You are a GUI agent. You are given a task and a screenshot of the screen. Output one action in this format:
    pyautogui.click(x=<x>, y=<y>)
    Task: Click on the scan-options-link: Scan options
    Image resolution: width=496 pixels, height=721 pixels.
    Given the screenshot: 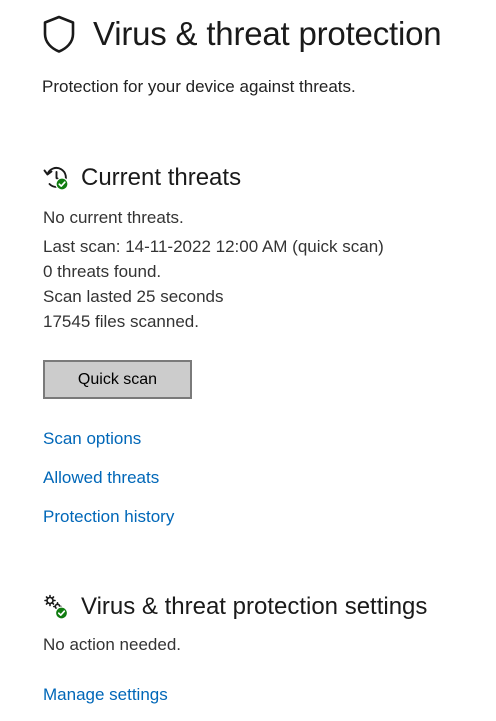 What is the action you would take?
    pyautogui.click(x=92, y=439)
    